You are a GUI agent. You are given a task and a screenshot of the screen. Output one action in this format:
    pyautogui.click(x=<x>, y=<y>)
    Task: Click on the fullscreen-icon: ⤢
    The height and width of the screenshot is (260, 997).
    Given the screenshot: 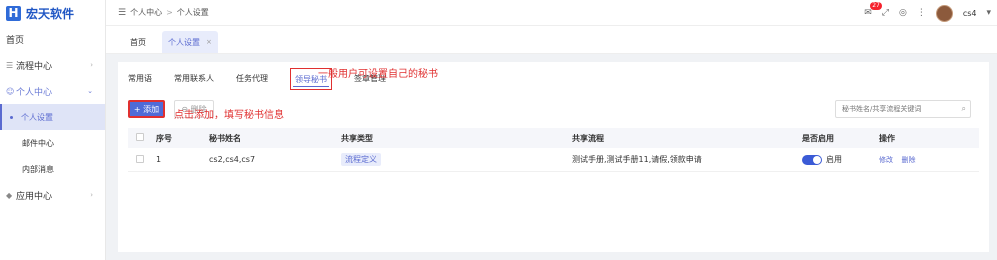 What is the action you would take?
    pyautogui.click(x=885, y=13)
    